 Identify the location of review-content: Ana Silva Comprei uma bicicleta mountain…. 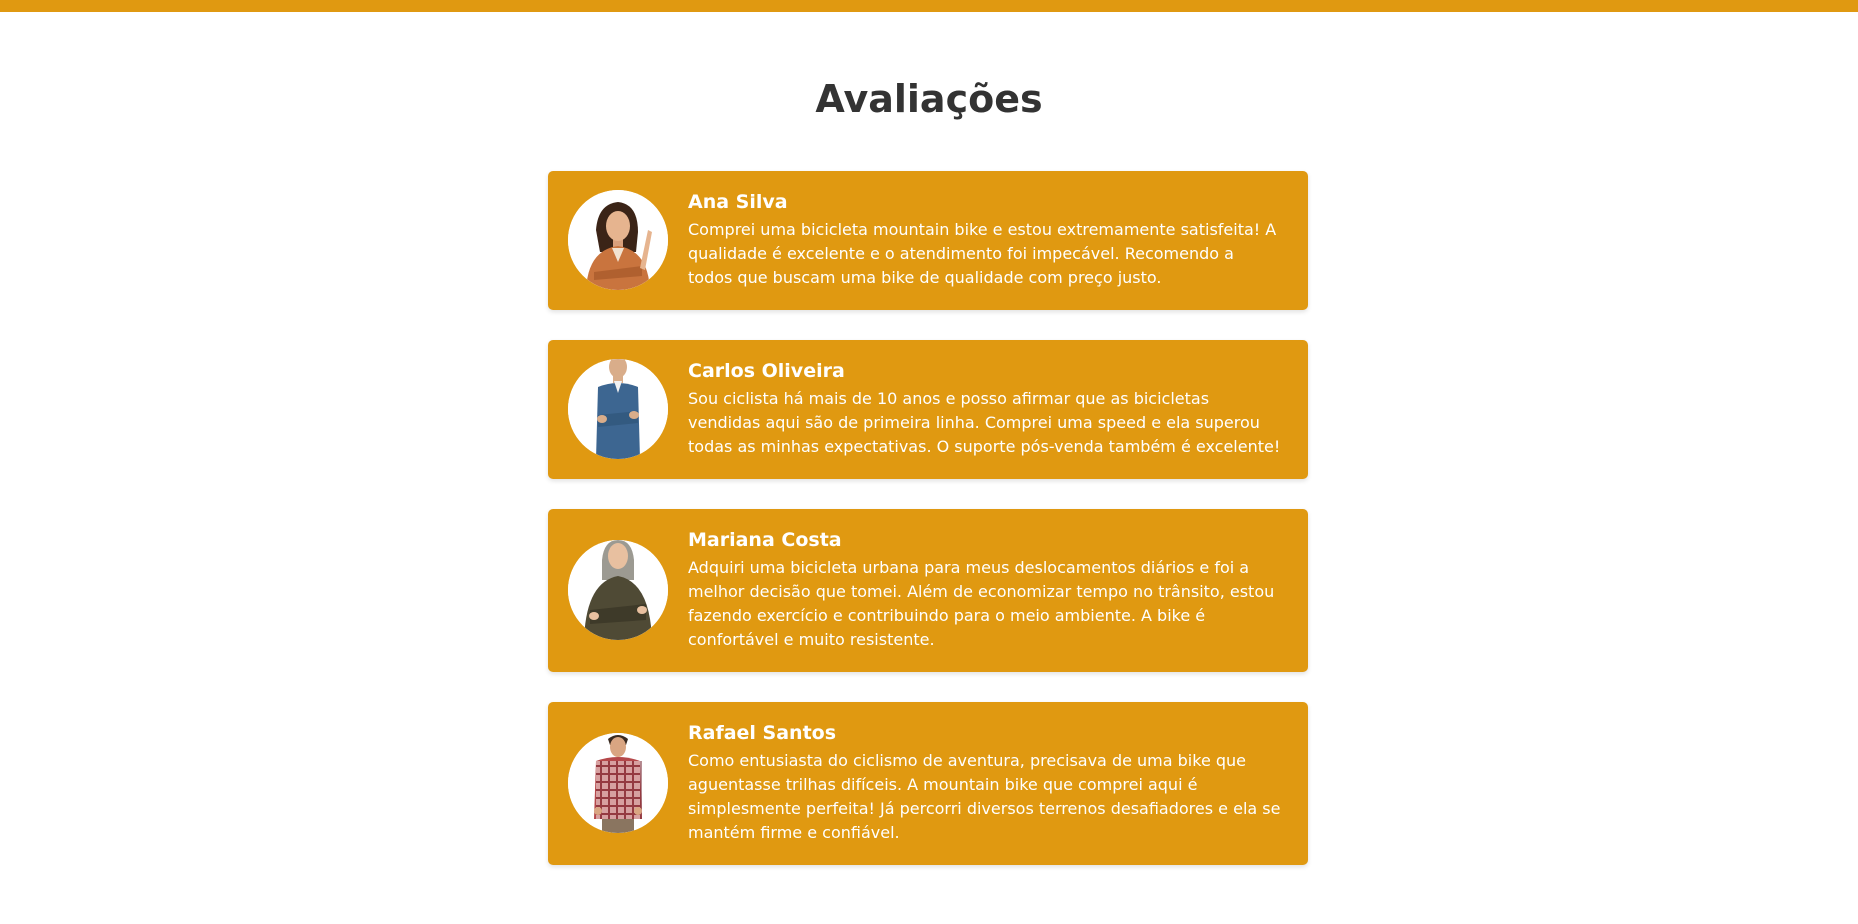
(985, 240).